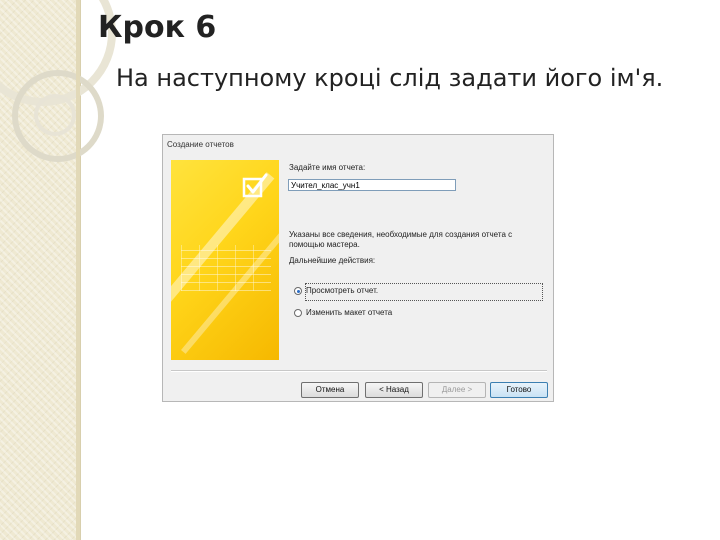  What do you see at coordinates (255, 185) in the screenshot?
I see `check-icon` at bounding box center [255, 185].